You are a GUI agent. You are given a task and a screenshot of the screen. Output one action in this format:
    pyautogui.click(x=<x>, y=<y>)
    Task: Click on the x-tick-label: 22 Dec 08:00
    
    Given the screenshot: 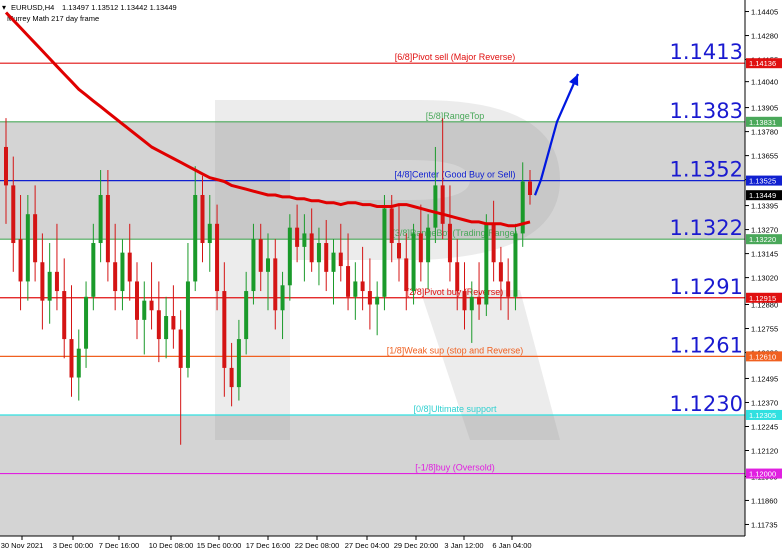 What is the action you would take?
    pyautogui.click(x=317, y=545)
    